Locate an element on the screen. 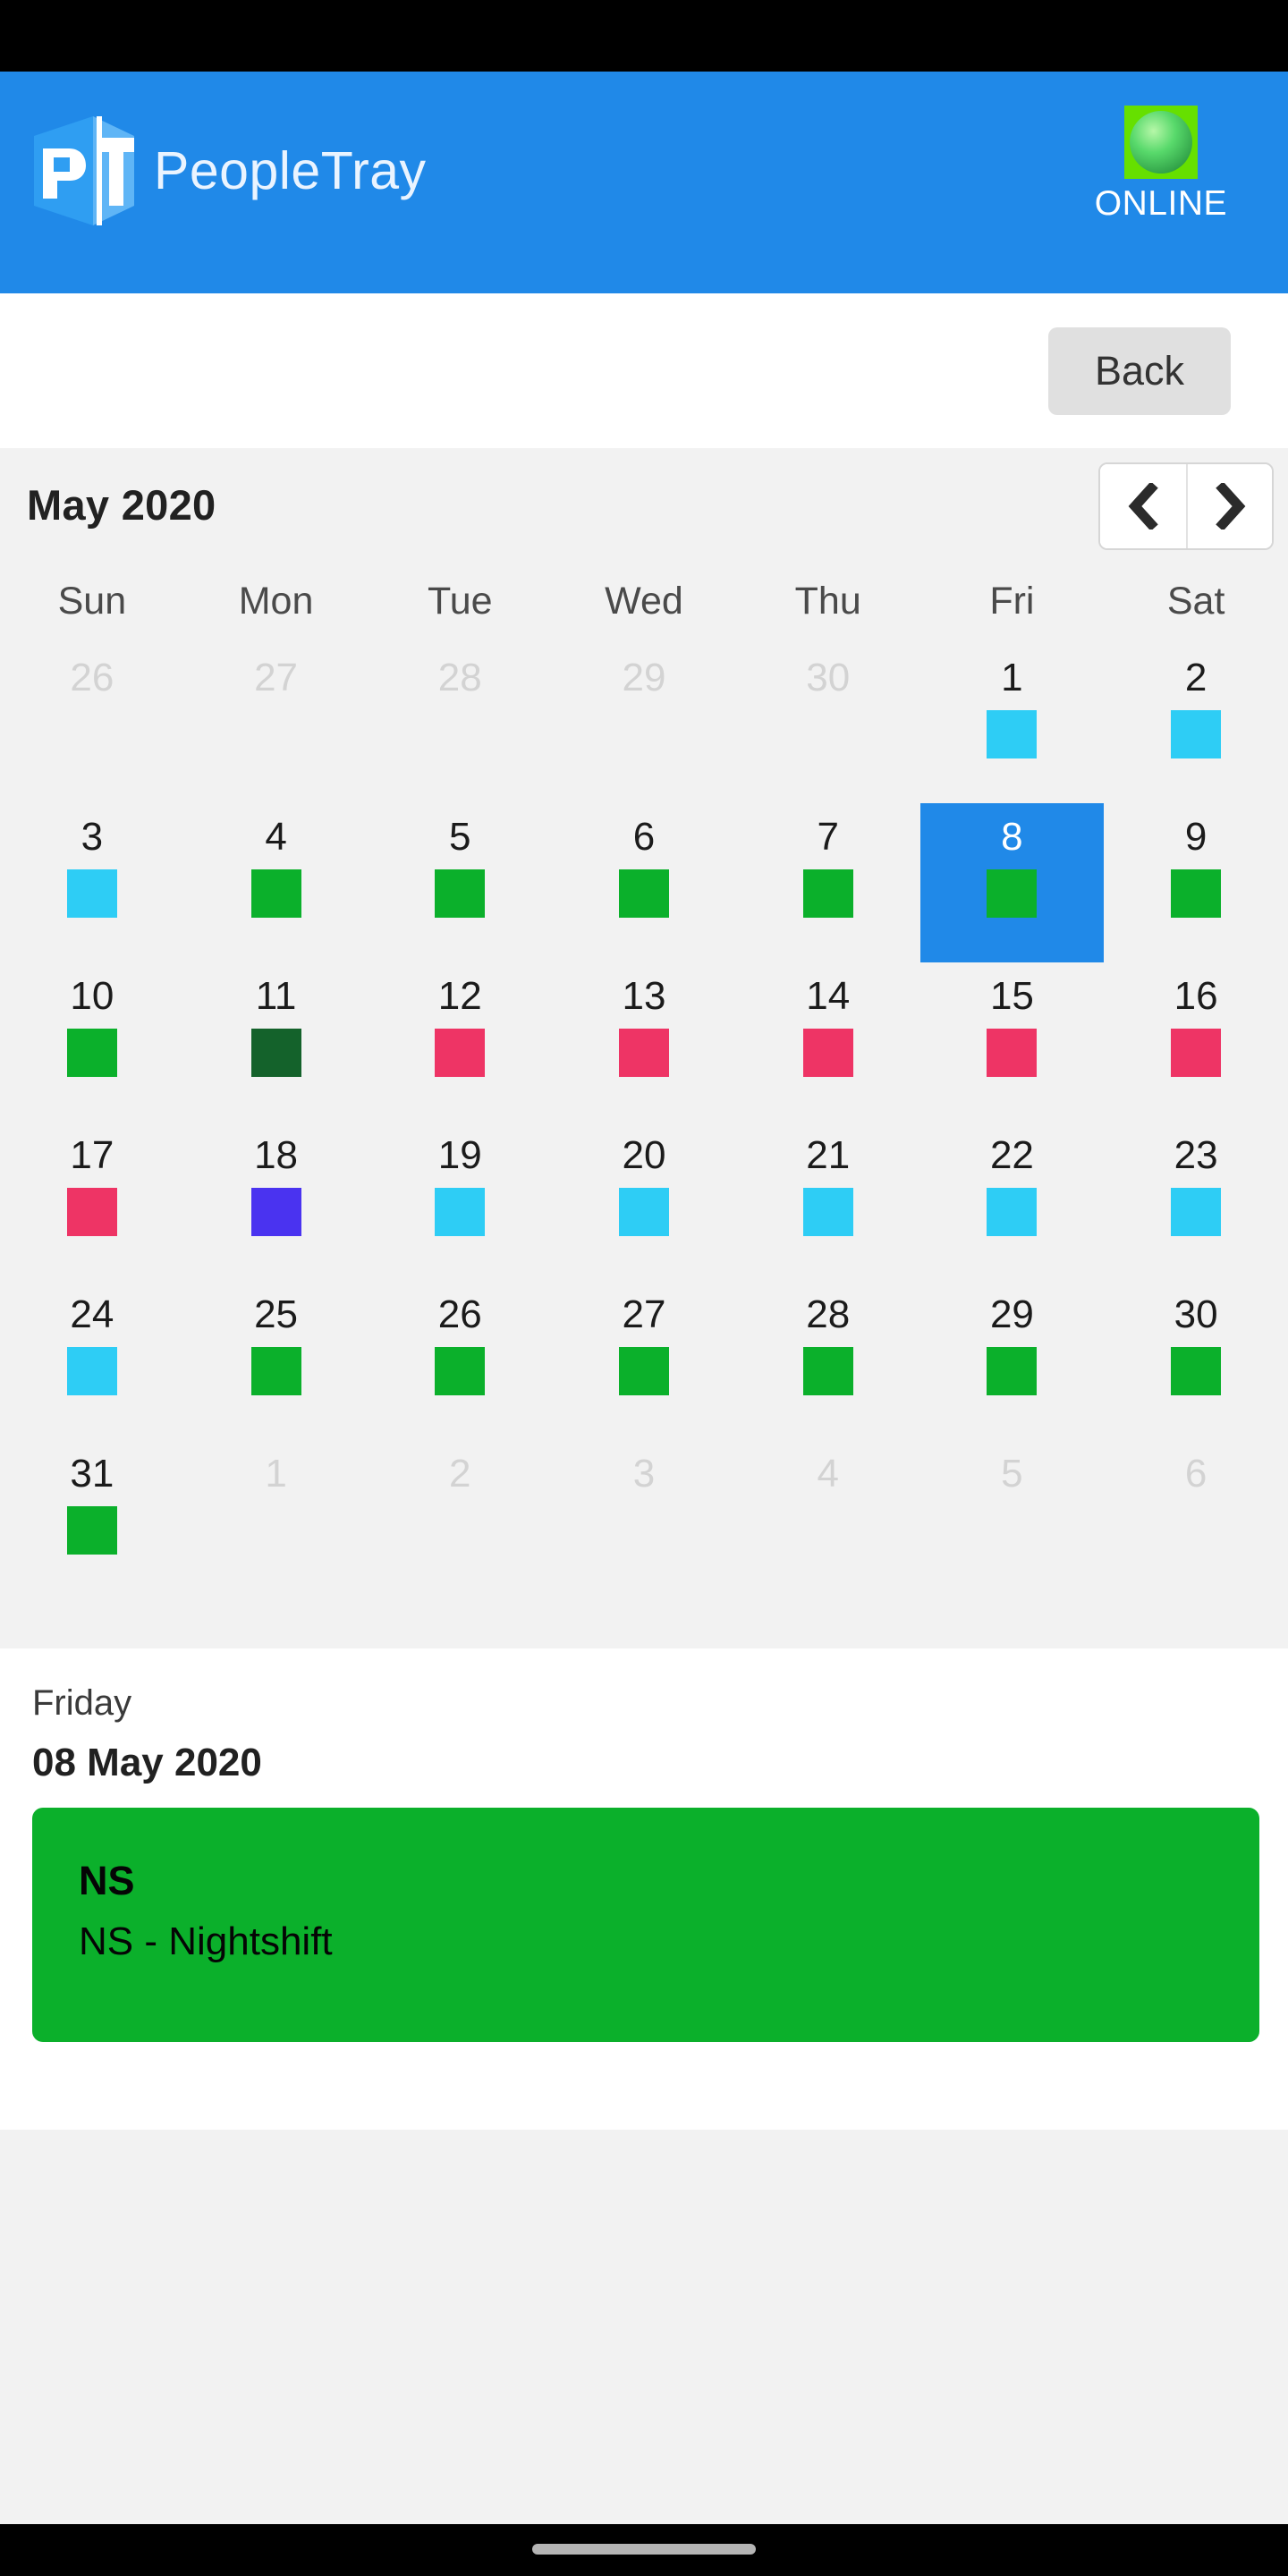 This screenshot has height=2576, width=1288. calendar-day-cell: 9 is located at coordinates (1196, 882).